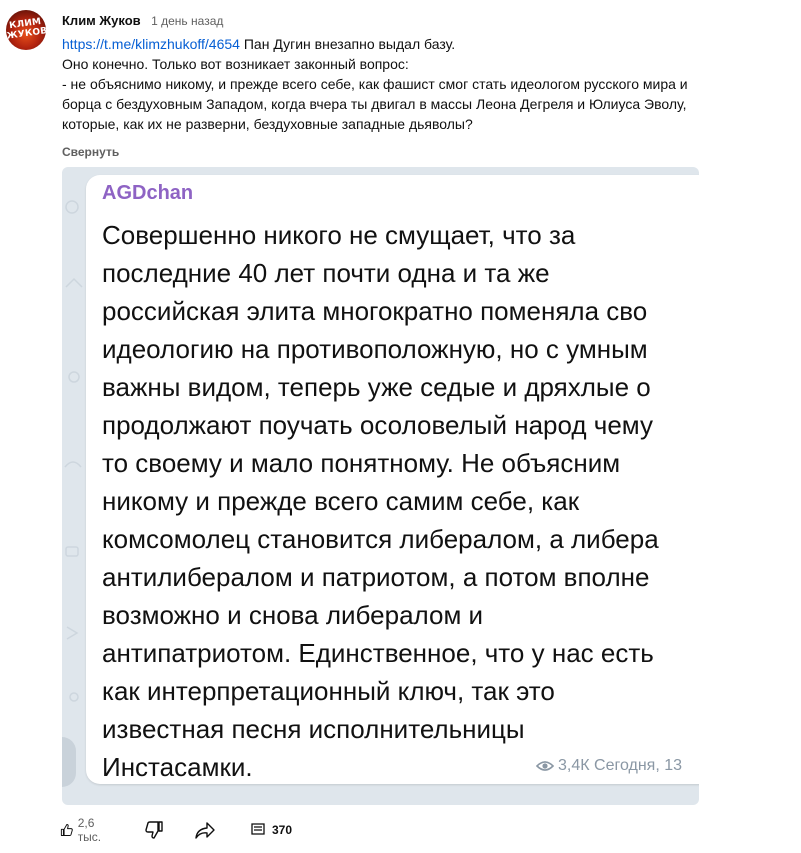 Image resolution: width=801 pixels, height=853 pixels. What do you see at coordinates (377, 425) in the screenshot?
I see `post-line: продолжают поучать осоловелый народ чему` at bounding box center [377, 425].